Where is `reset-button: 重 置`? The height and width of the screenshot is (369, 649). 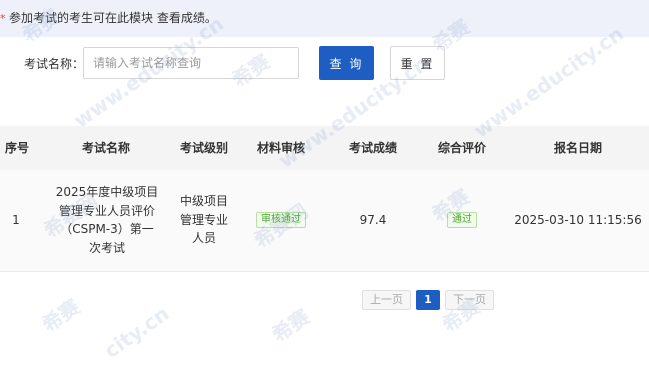 reset-button: 重 置 is located at coordinates (417, 63).